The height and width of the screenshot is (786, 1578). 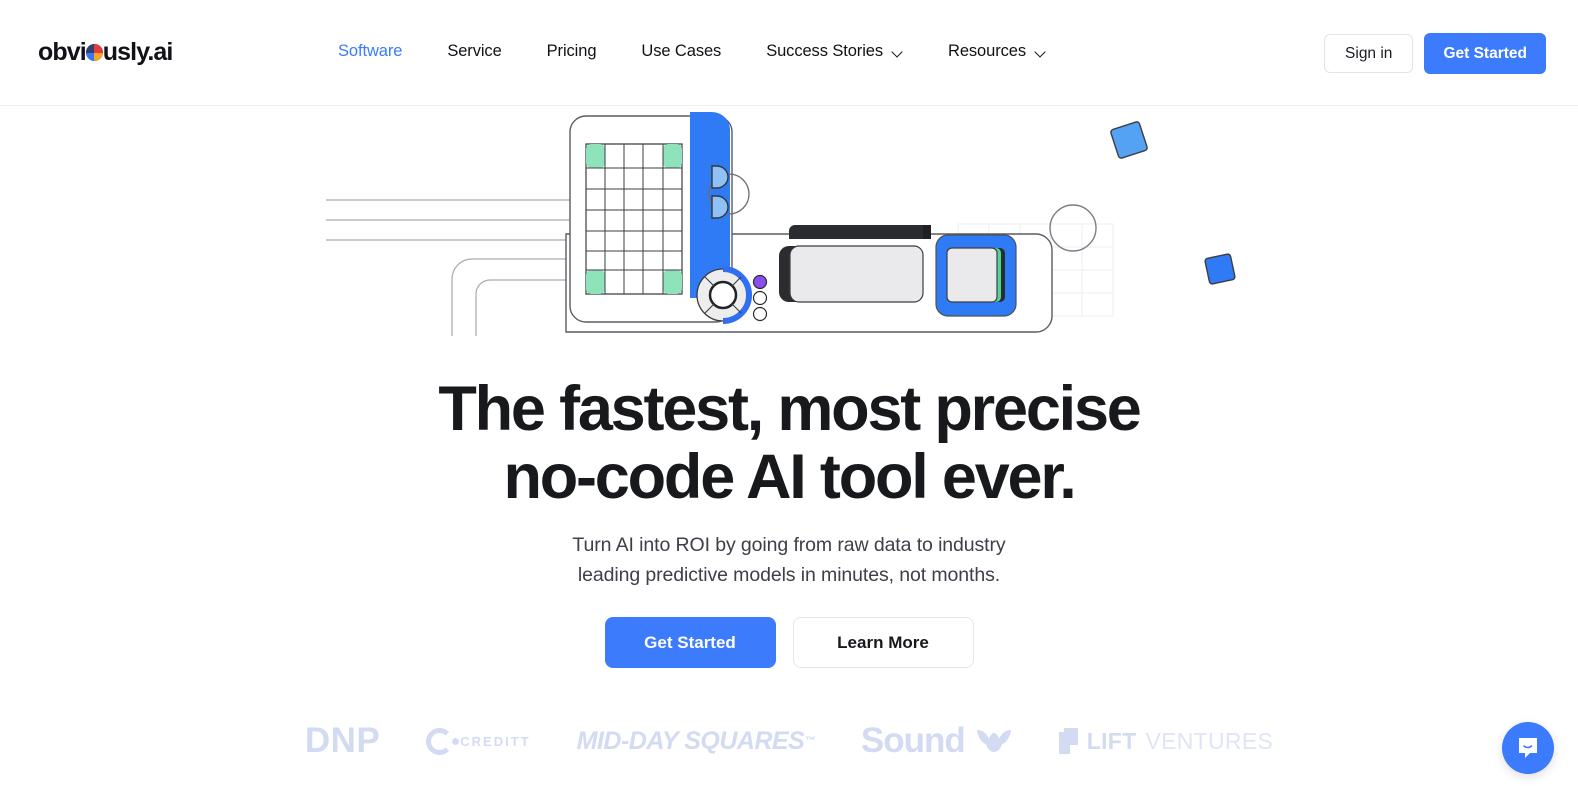 I want to click on decorative-lines, so click(x=463, y=267).